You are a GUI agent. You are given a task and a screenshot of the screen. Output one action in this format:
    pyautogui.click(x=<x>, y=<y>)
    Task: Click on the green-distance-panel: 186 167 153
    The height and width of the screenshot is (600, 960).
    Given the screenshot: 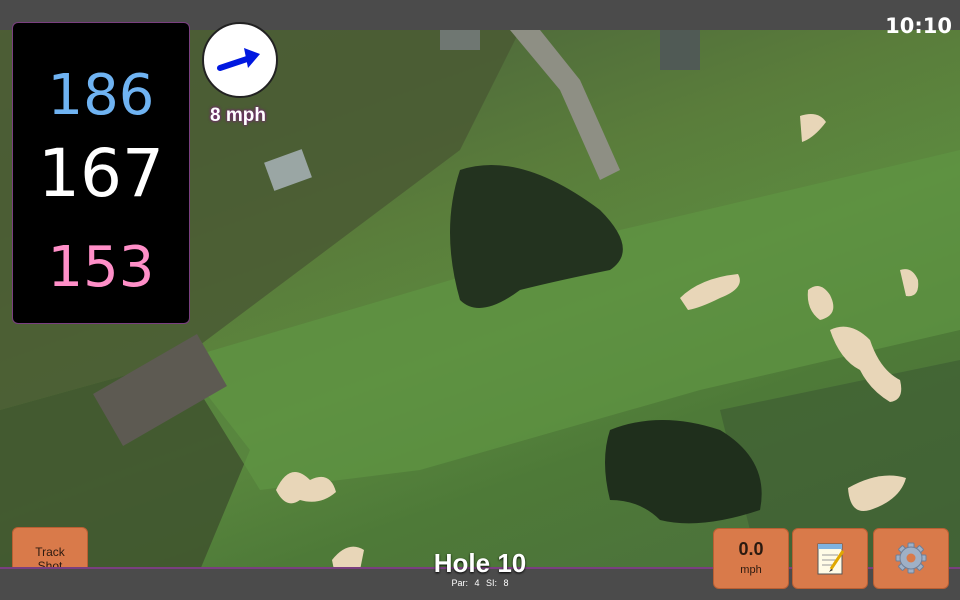 What is the action you would take?
    pyautogui.click(x=101, y=173)
    